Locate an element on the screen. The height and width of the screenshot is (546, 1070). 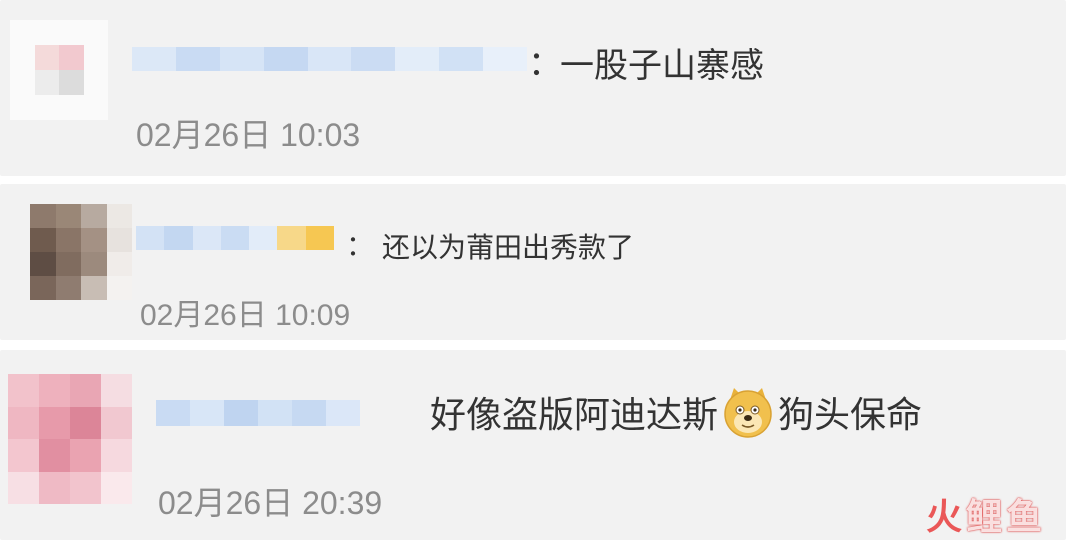
comment-text: 还以为莆田出秀款了 is located at coordinates (508, 247).